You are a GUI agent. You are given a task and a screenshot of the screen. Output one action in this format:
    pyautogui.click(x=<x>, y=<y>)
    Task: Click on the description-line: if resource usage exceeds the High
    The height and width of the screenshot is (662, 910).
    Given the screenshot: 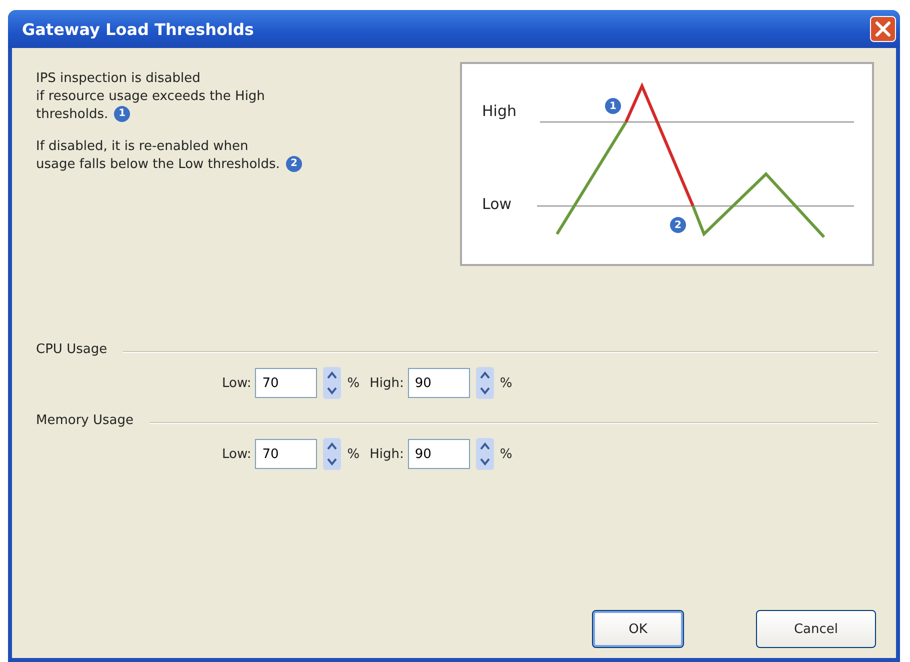 What is the action you would take?
    pyautogui.click(x=150, y=96)
    